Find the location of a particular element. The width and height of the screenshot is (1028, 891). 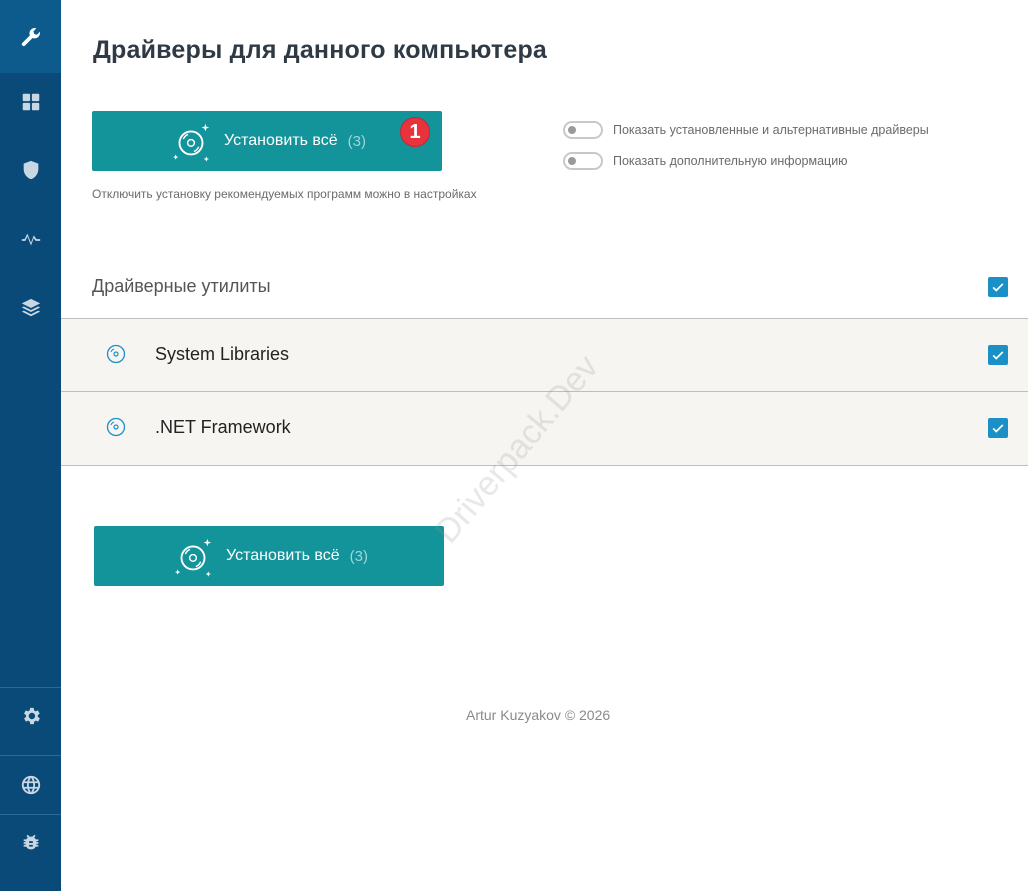

toggle-show-extra-info: Показать дополнительную информацию is located at coordinates (705, 161).